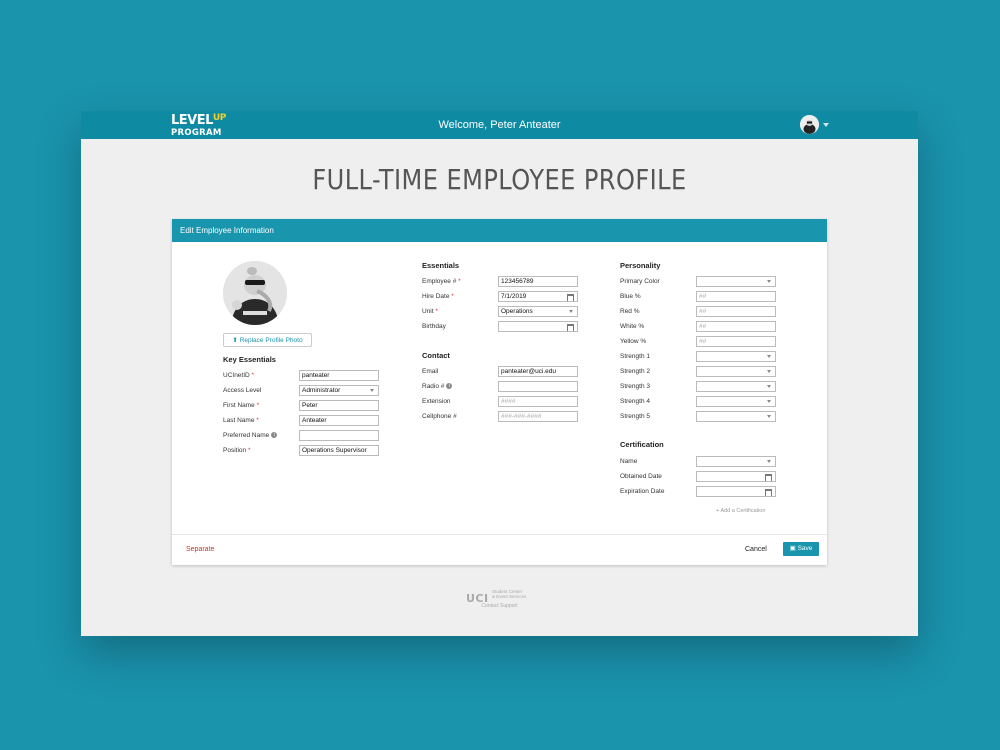 Image resolution: width=1000 pixels, height=750 pixels. I want to click on hire-date-input: 7/1/2019, so click(538, 296).